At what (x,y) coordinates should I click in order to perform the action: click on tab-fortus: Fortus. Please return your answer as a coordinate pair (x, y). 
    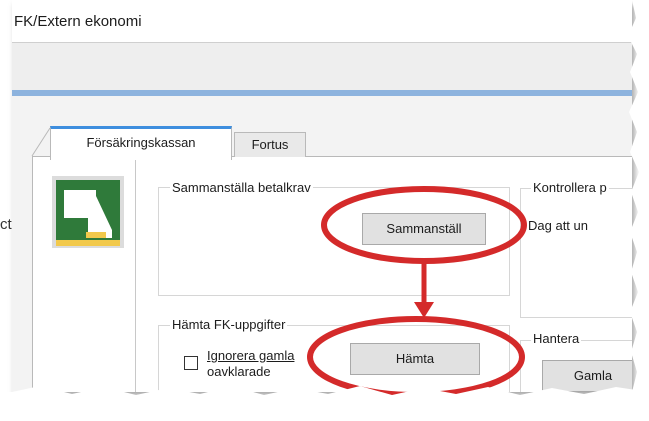
    Looking at the image, I should click on (270, 144).